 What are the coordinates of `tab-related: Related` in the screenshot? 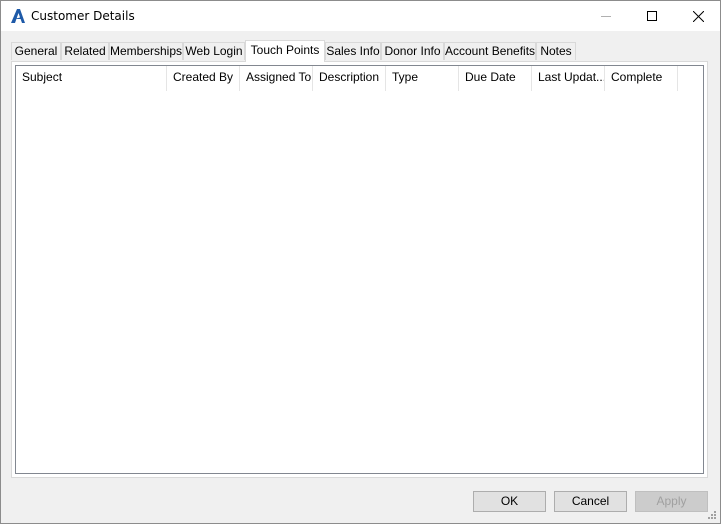 It's located at (85, 51).